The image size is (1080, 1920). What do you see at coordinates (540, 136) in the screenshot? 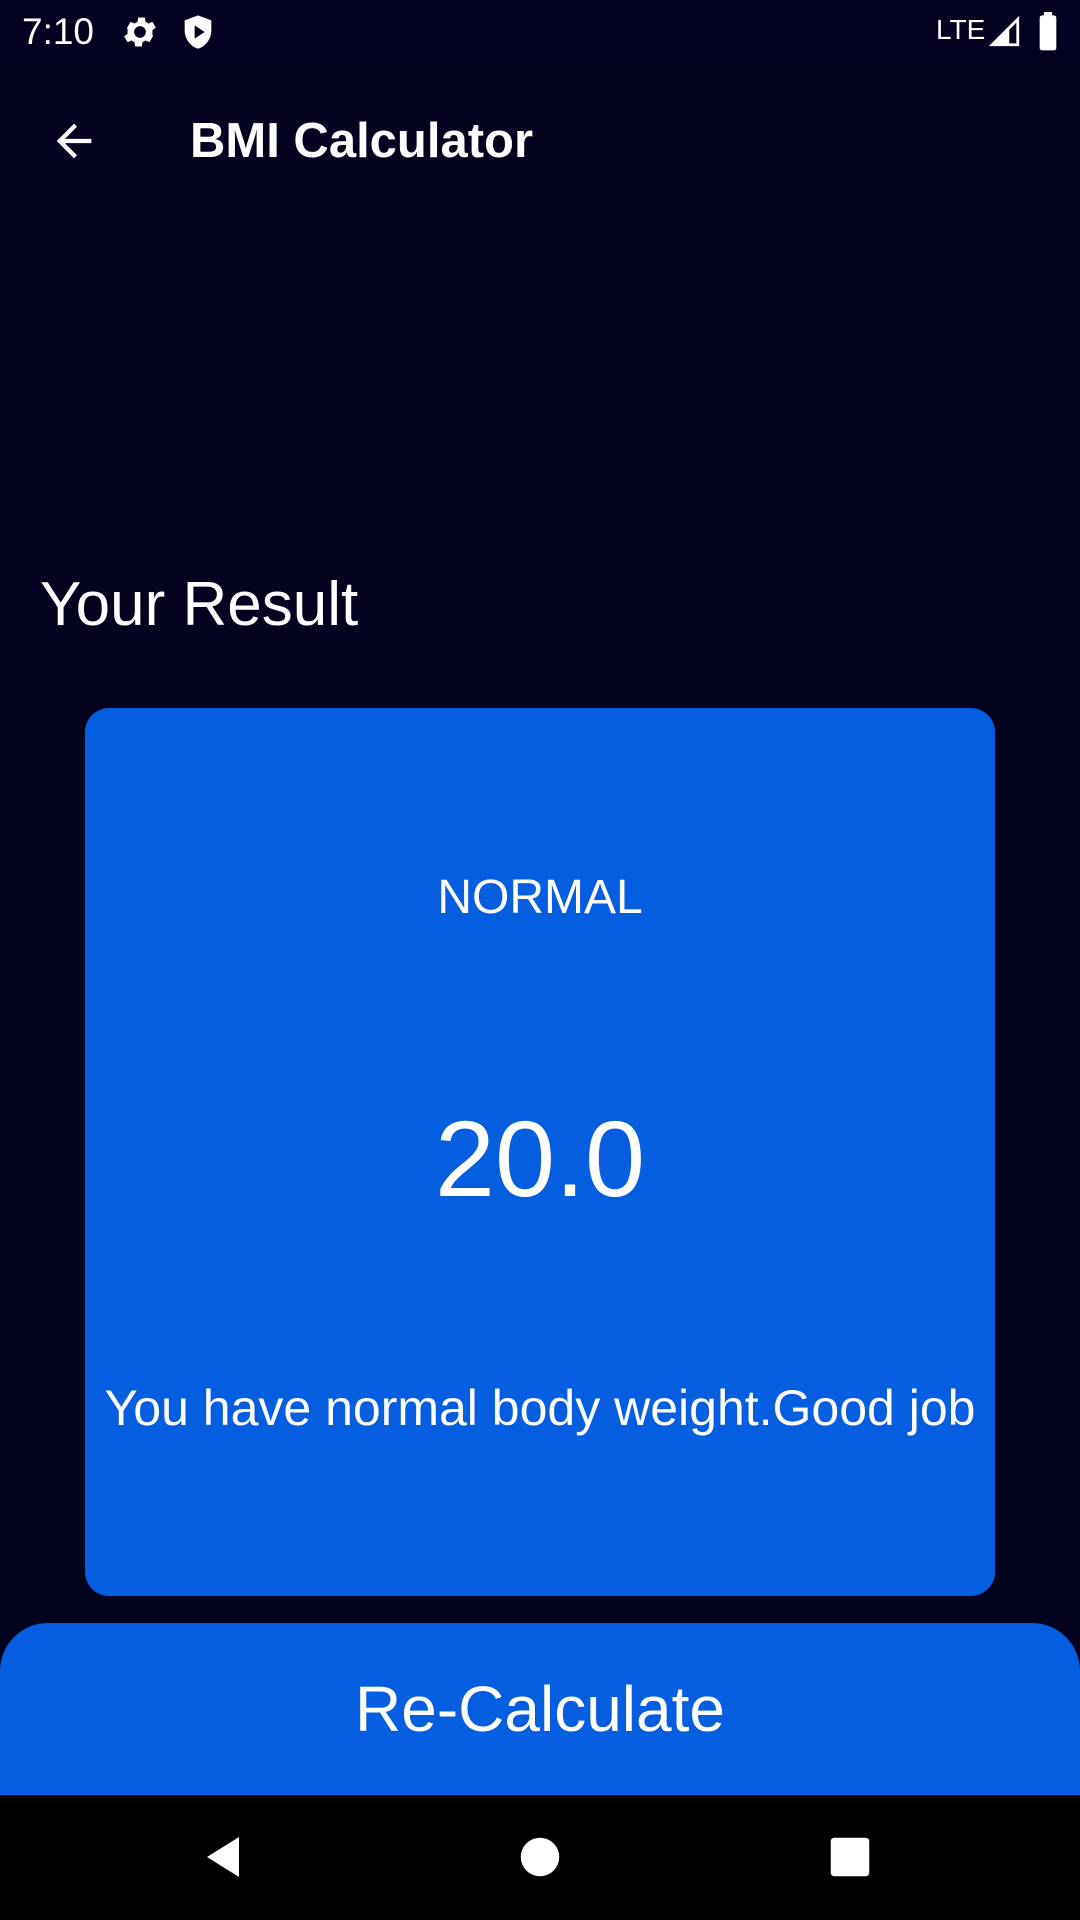
I see `app-bar: BMI Calculator` at bounding box center [540, 136].